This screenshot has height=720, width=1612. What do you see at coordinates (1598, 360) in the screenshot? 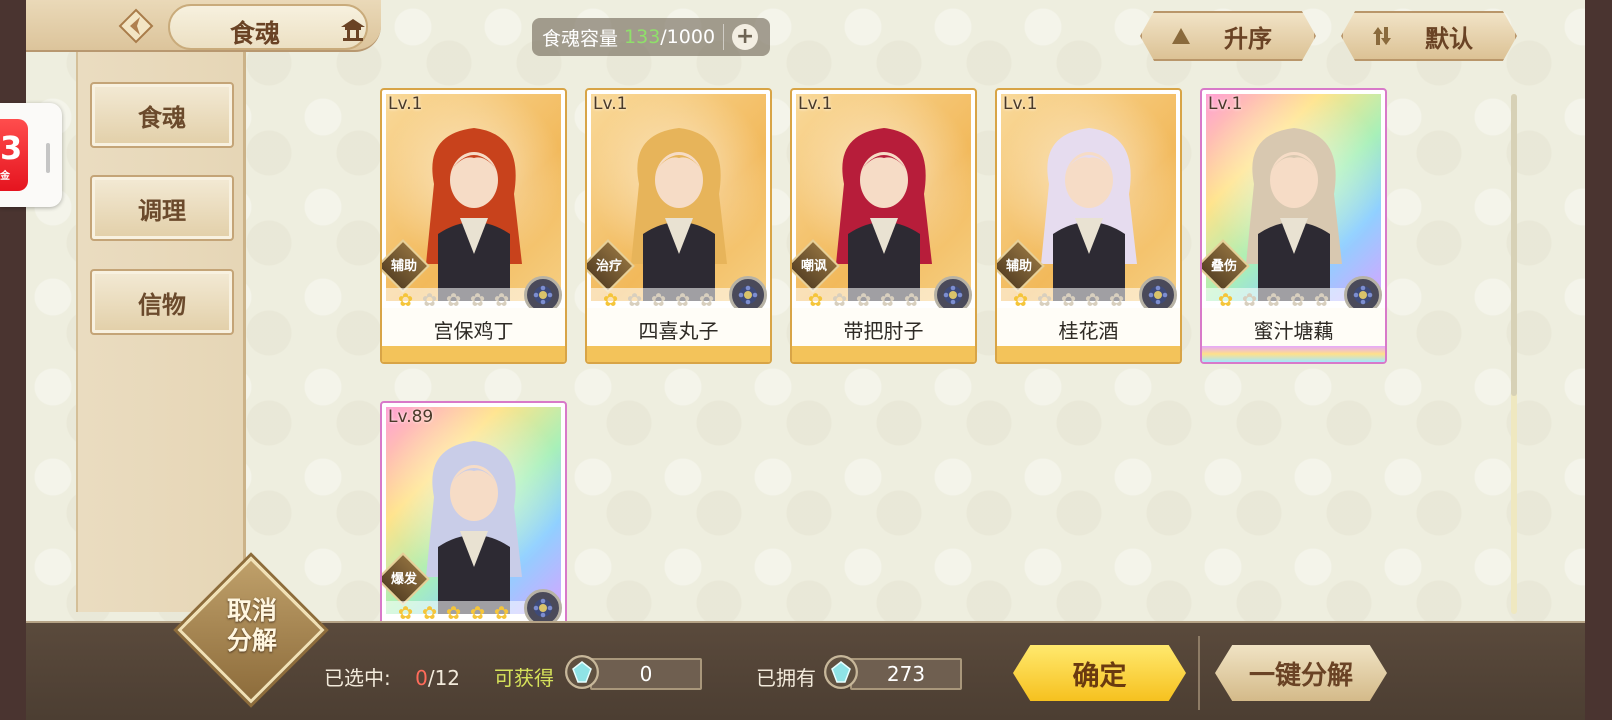
I see `right-frame` at bounding box center [1598, 360].